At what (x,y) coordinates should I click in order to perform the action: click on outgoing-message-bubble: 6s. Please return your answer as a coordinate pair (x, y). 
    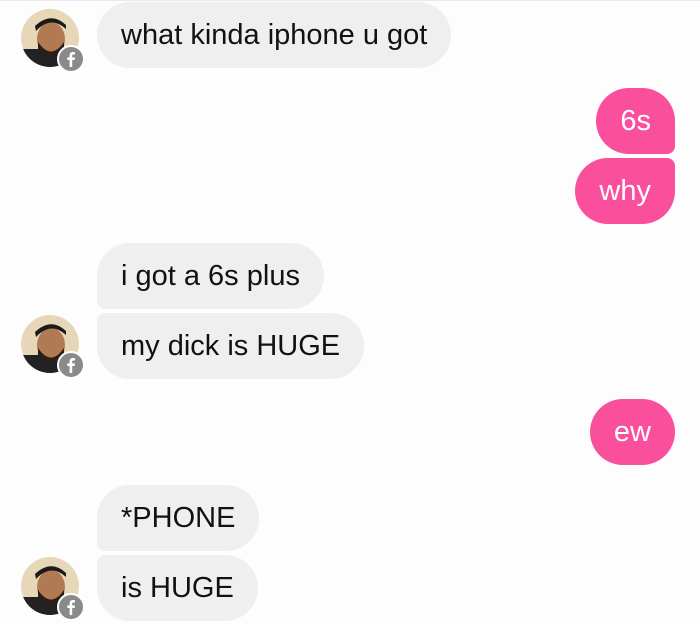
    Looking at the image, I should click on (635, 121).